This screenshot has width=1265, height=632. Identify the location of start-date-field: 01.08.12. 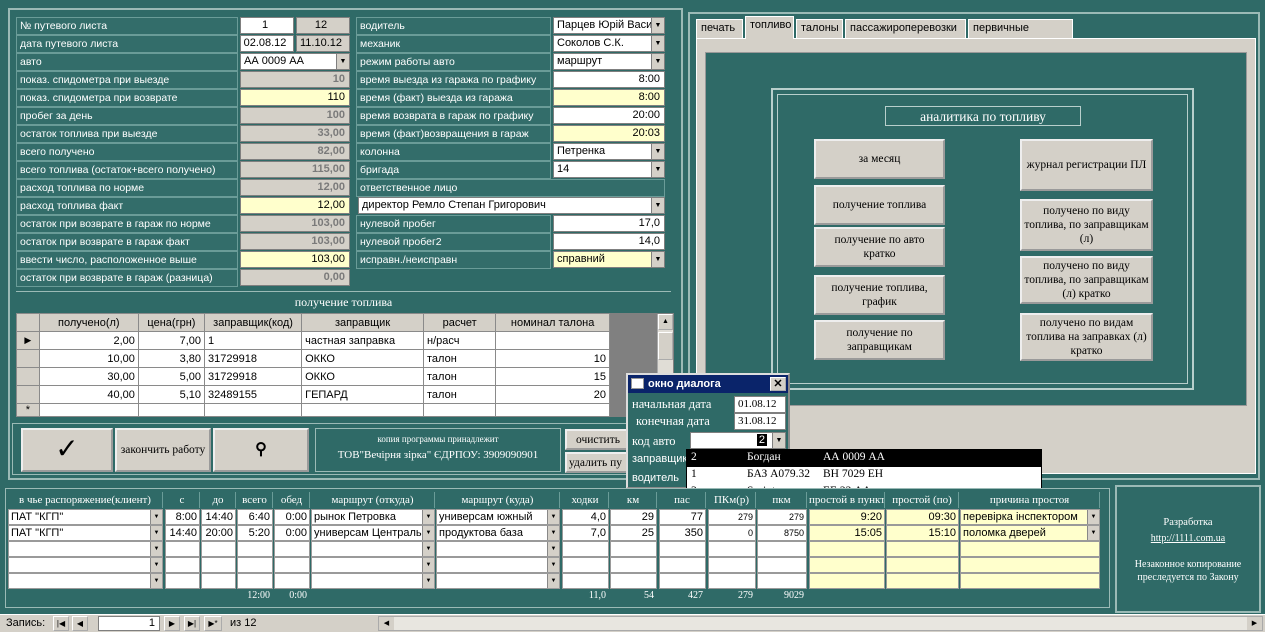
(760, 404).